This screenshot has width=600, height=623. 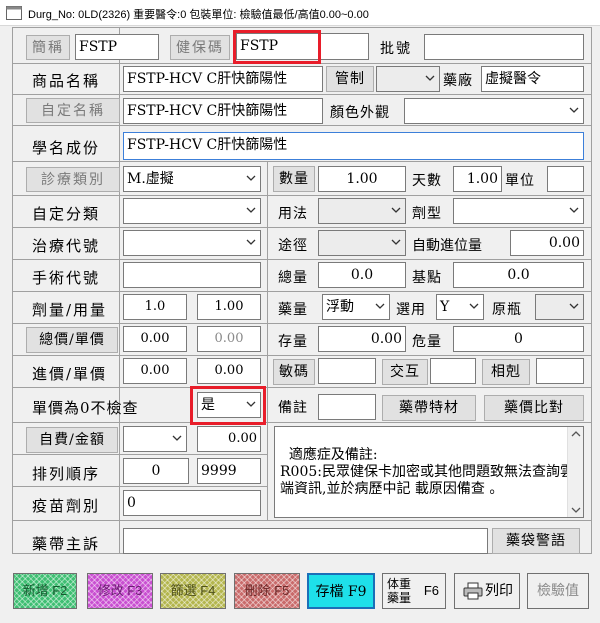 What do you see at coordinates (575, 472) in the screenshot?
I see `scrollbar` at bounding box center [575, 472].